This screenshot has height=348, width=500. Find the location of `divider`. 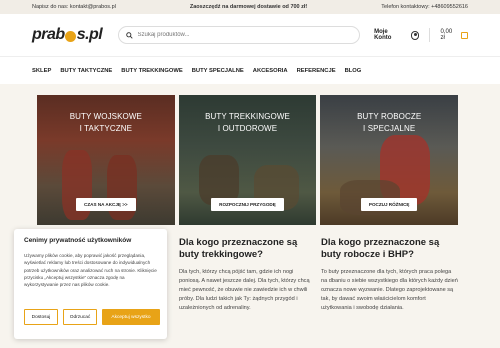

divider is located at coordinates (430, 35).